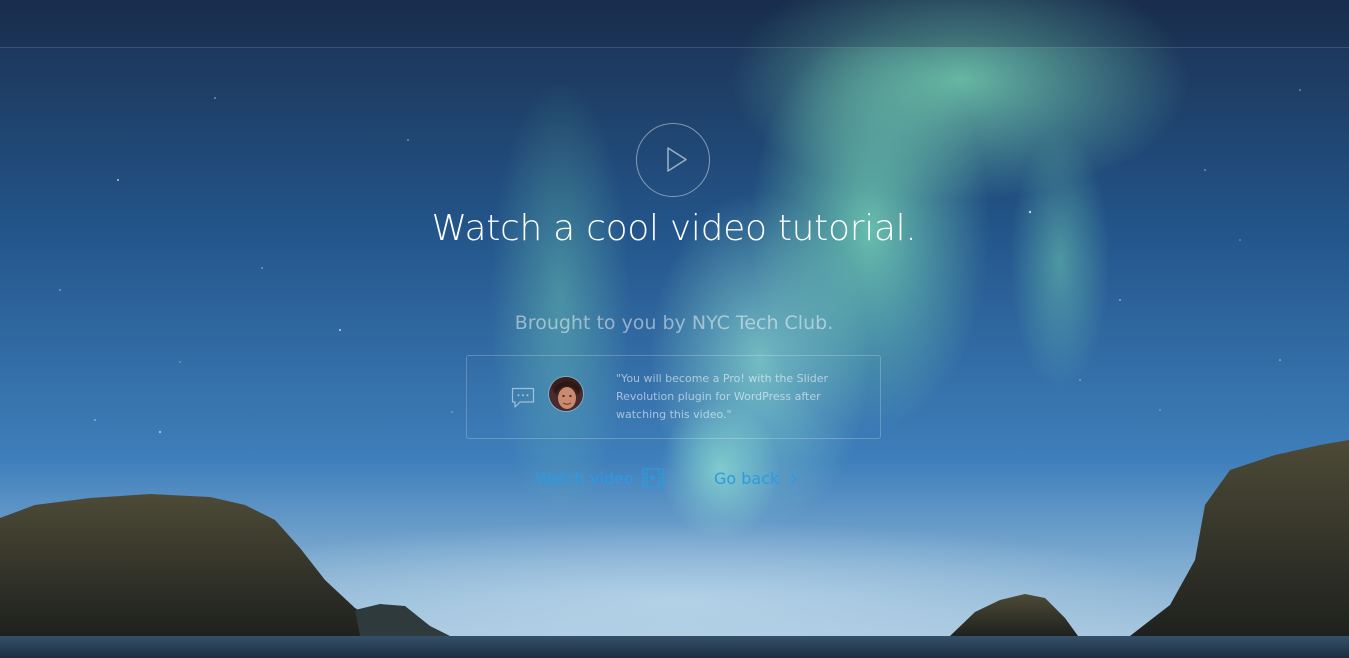 The height and width of the screenshot is (658, 1349). What do you see at coordinates (674, 228) in the screenshot?
I see `page-title: Watch a cool video tutorial.` at bounding box center [674, 228].